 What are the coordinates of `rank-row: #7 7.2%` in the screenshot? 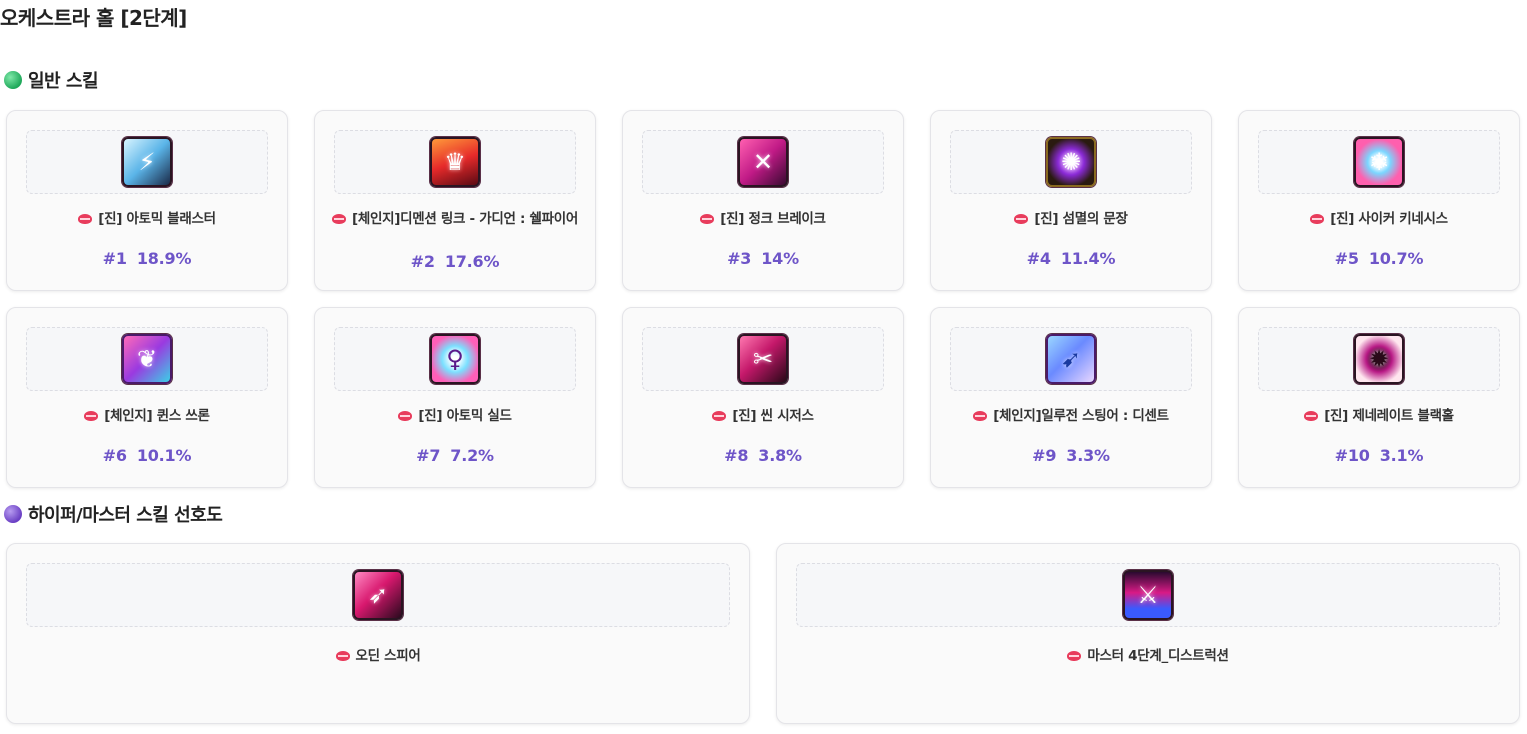 It's located at (455, 455).